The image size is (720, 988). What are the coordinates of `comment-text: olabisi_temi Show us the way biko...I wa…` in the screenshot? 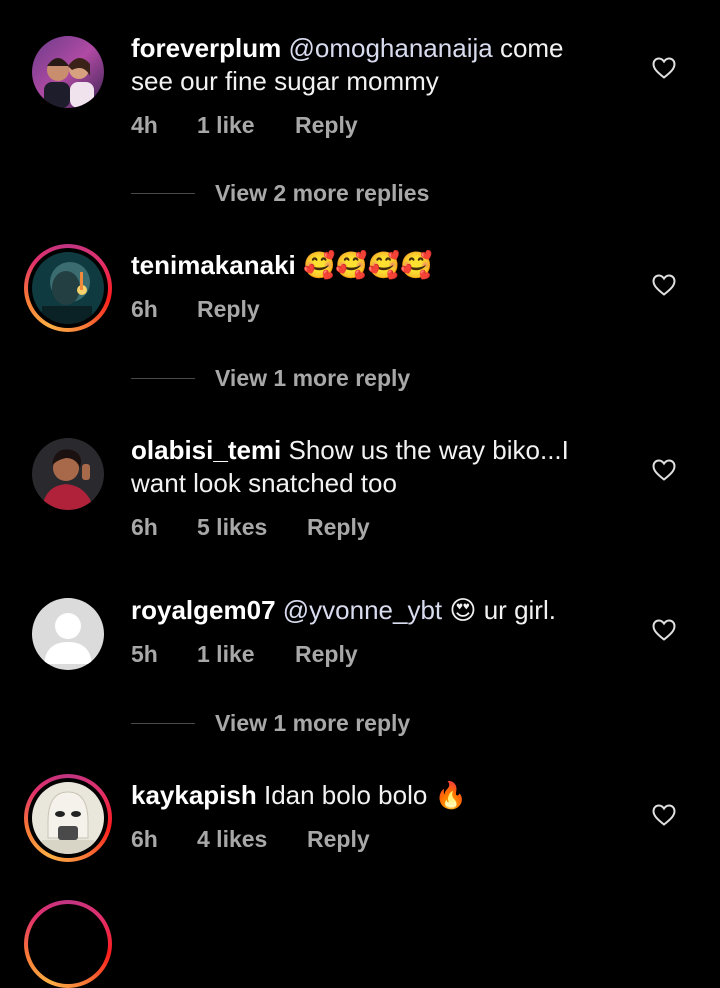 It's located at (376, 467).